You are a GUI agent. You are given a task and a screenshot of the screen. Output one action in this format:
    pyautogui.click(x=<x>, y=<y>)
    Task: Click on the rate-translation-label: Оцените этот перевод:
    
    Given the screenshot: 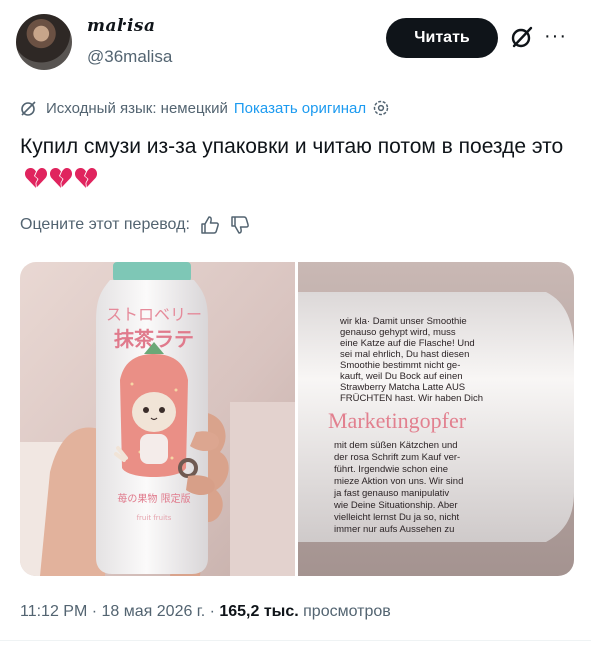 What is the action you would take?
    pyautogui.click(x=105, y=224)
    